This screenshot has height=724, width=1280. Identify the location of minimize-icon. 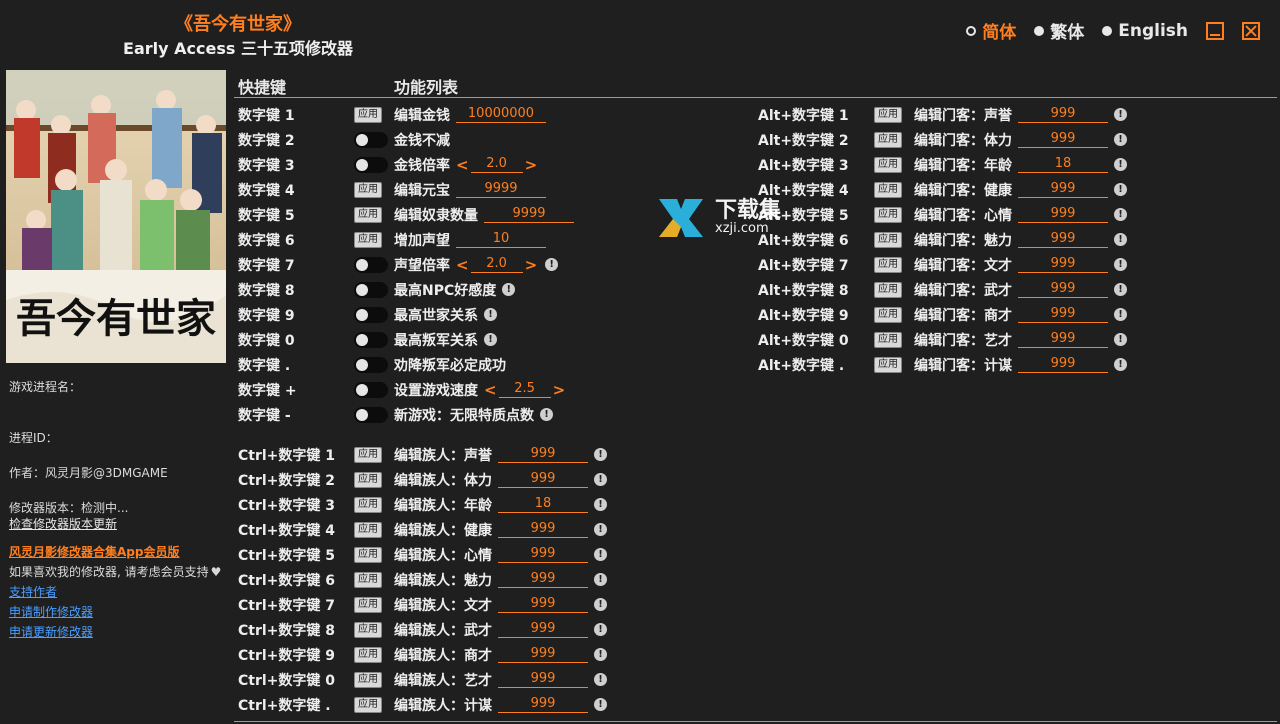
(1215, 30).